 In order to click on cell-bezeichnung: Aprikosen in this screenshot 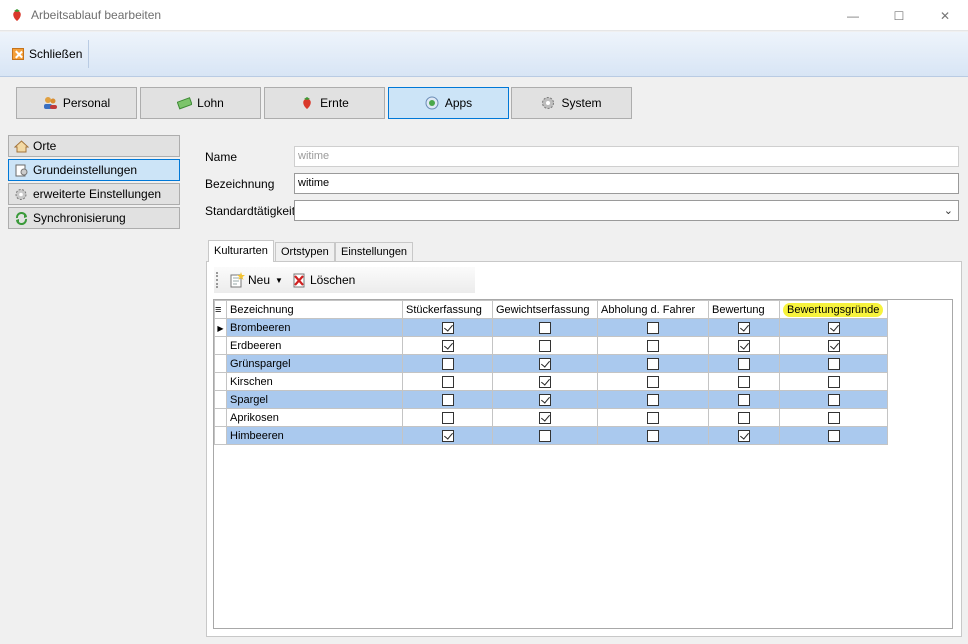, I will do `click(314, 417)`.